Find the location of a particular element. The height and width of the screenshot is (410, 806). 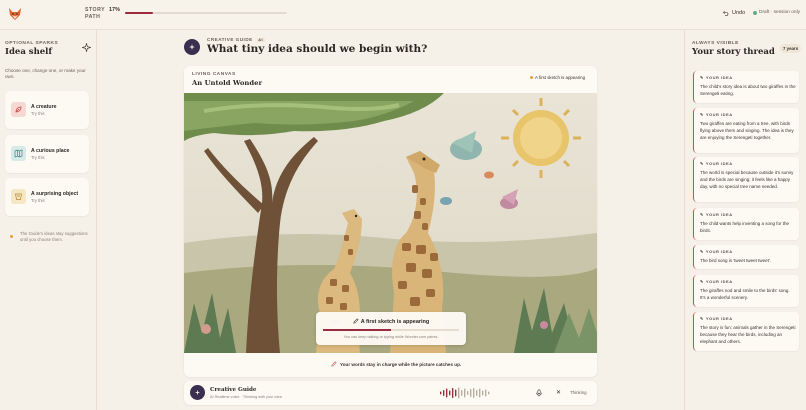

undo-icon is located at coordinates (726, 13).